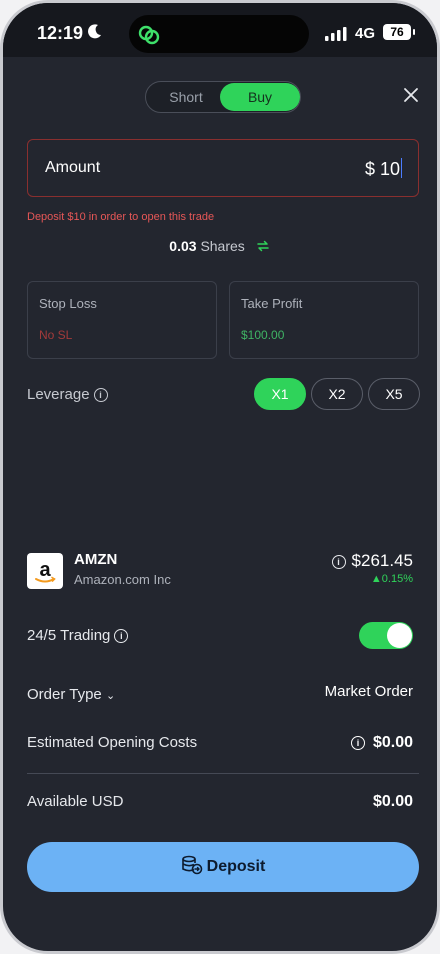  What do you see at coordinates (60, 33) in the screenshot?
I see `status-time: 12:19` at bounding box center [60, 33].